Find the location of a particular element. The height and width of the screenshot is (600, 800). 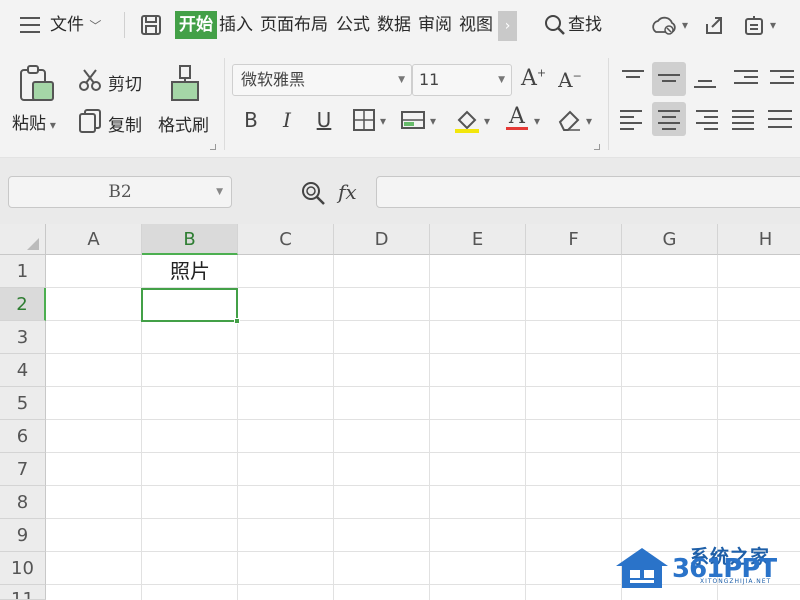

column-header-a: A is located at coordinates (94, 239).